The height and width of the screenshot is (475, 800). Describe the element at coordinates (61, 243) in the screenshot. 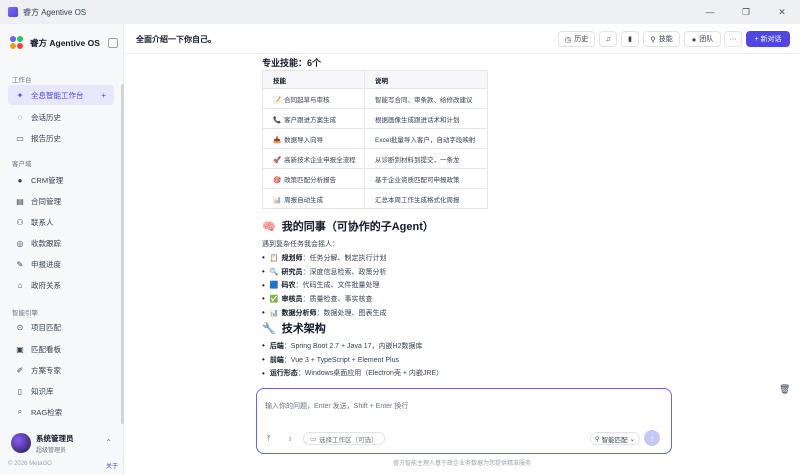

I see `sidebar-item-payment: ◎ 收款跟踪` at that location.